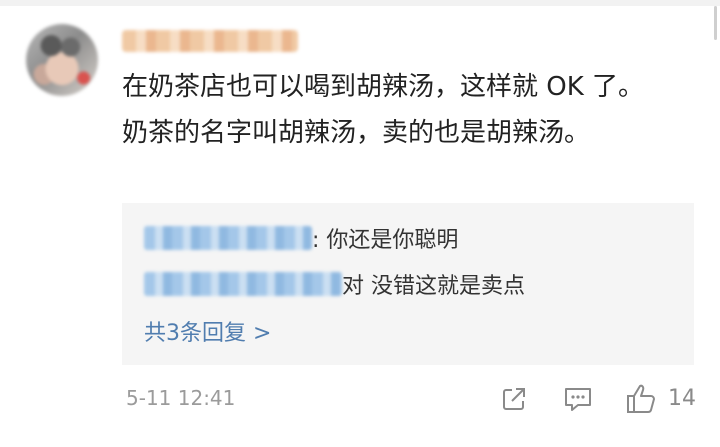  Describe the element at coordinates (383, 110) in the screenshot. I see `comment-text: 在奶茶店也可以喝到胡辣汤，这样就 OK 了。奶茶的名字叫胡辣汤，卖的也是胡辣汤。` at that location.